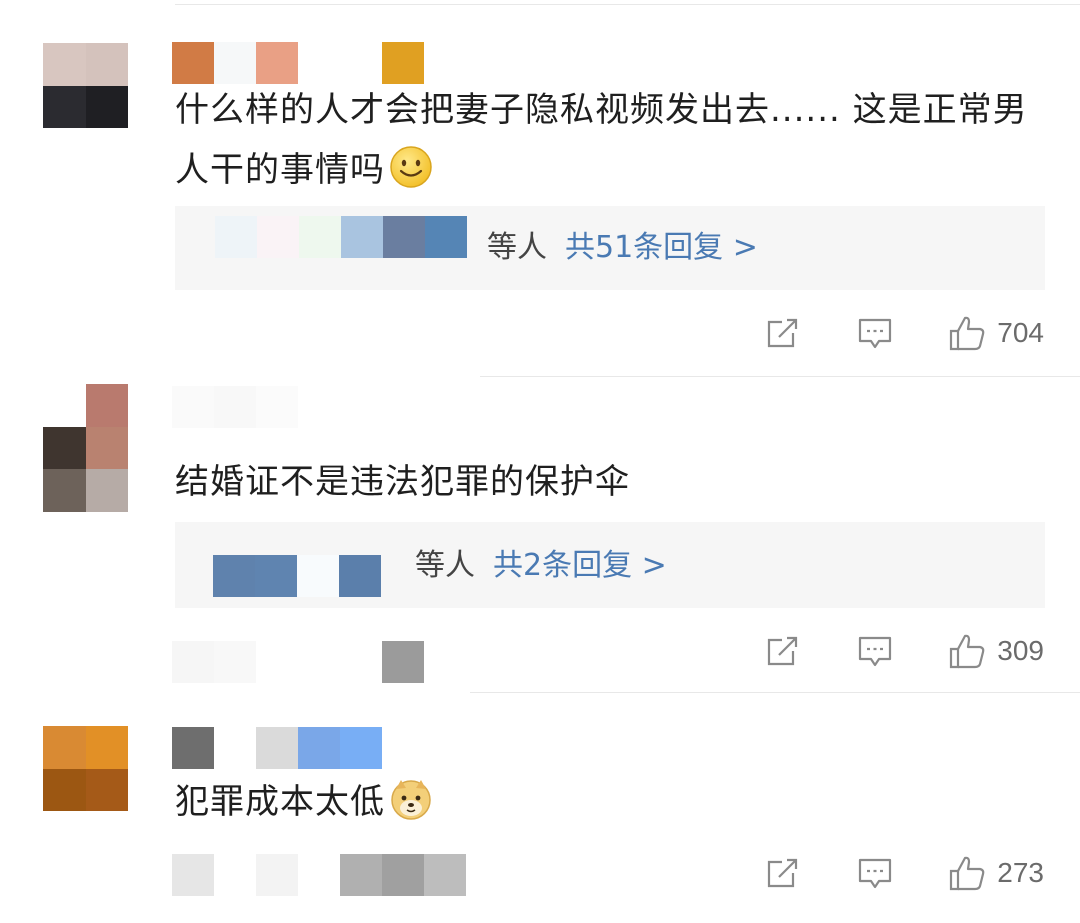  I want to click on comment-text: 结婚证不是违法犯罪的保护伞, so click(605, 482).